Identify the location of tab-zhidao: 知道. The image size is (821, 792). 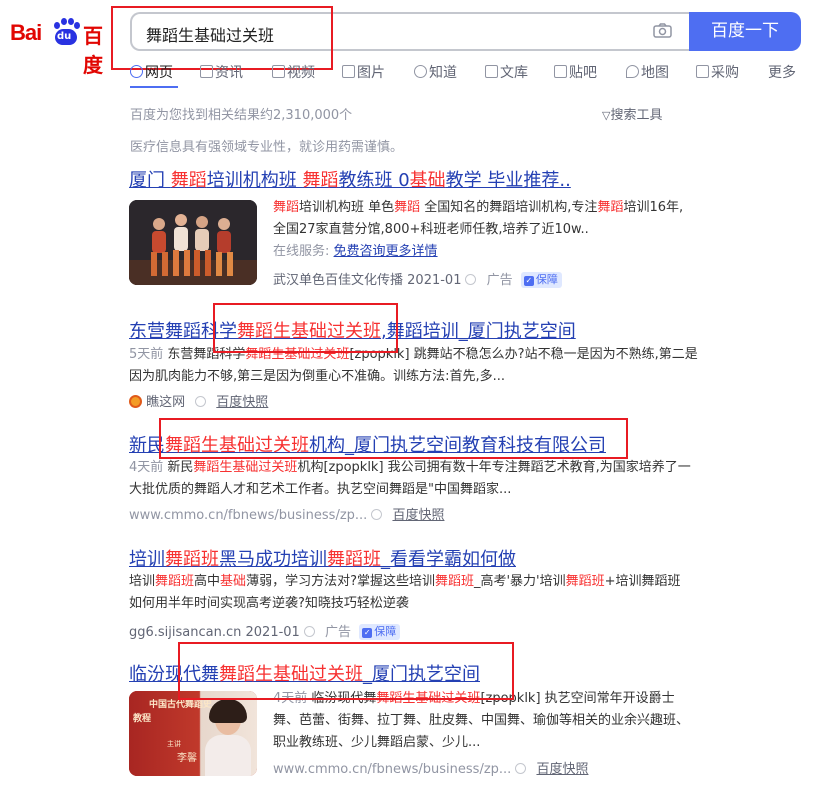
(435, 72).